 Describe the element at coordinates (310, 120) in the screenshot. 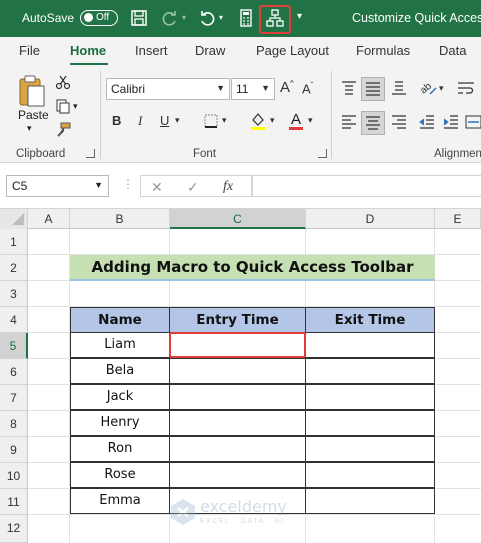

I see `font-color-dropdown-icon: ▾` at that location.